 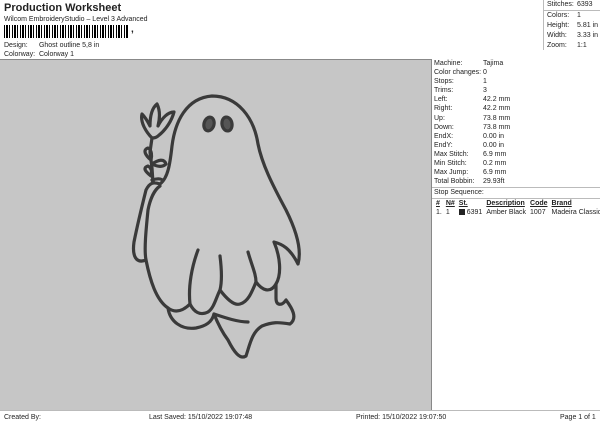 What do you see at coordinates (494, 182) in the screenshot?
I see `machine-info-value: 29.93ft` at bounding box center [494, 182].